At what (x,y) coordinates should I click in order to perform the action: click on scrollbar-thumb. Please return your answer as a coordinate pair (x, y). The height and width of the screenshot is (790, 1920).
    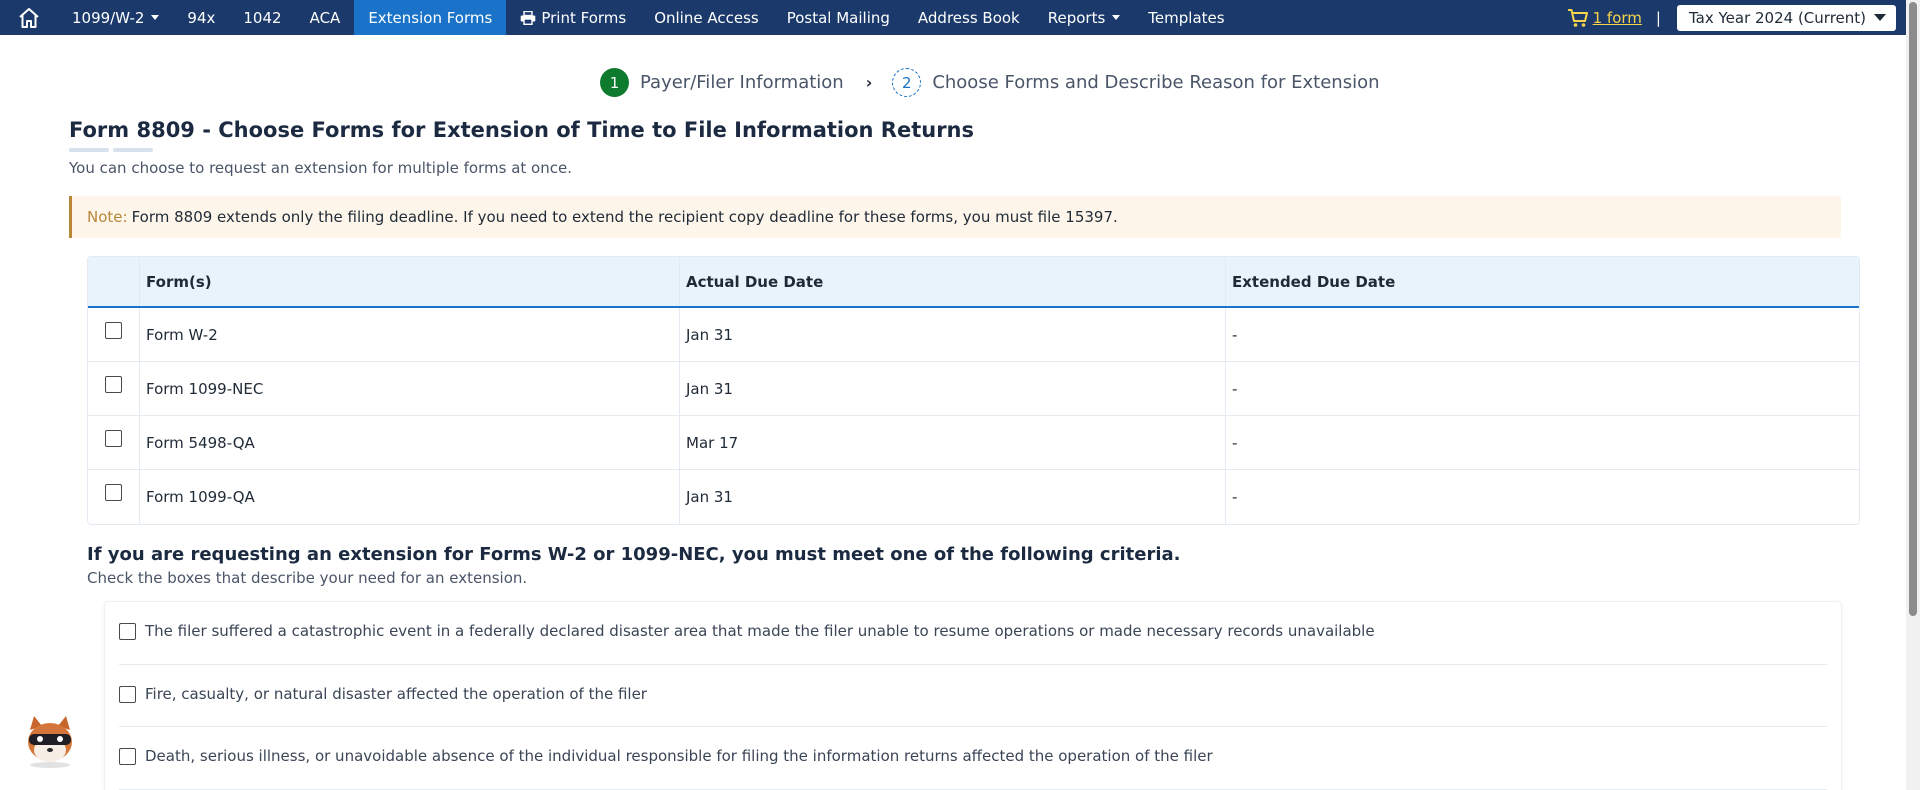
    Looking at the image, I should click on (1913, 309).